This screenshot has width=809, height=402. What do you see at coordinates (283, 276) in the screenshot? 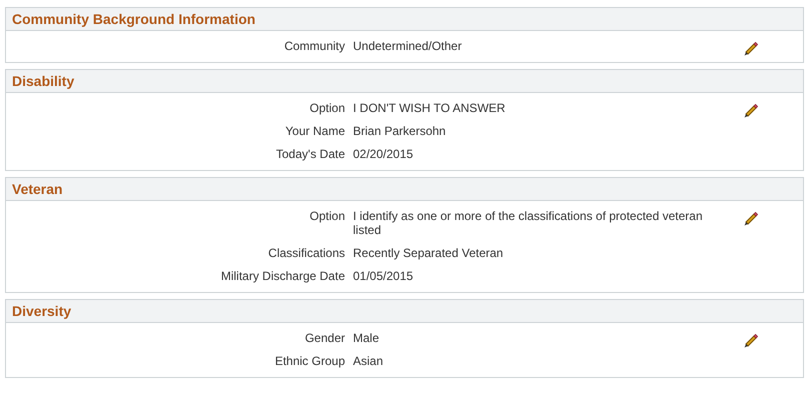
I see `field-label: Military Discharge Date` at bounding box center [283, 276].